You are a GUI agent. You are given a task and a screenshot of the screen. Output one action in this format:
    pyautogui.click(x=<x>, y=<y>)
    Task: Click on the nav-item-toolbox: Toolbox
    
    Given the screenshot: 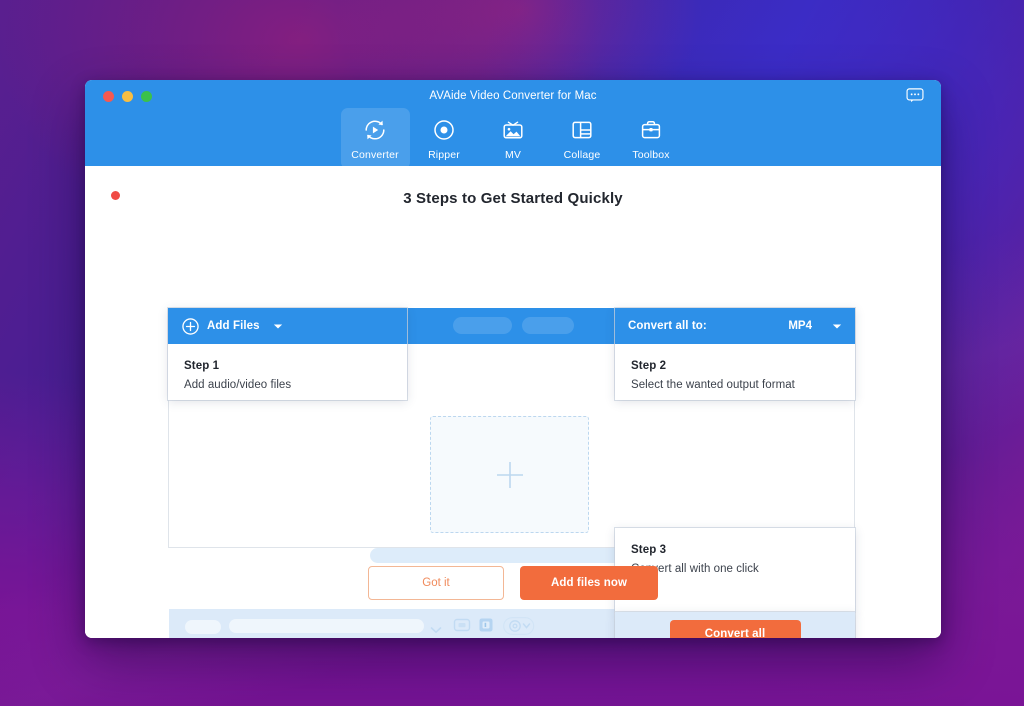 What is the action you would take?
    pyautogui.click(x=651, y=138)
    